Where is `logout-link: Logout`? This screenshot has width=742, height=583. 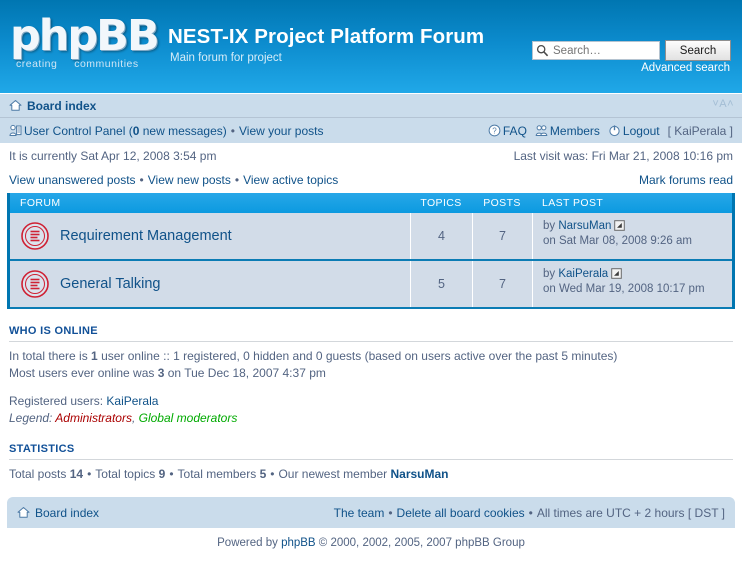 logout-link: Logout is located at coordinates (634, 131).